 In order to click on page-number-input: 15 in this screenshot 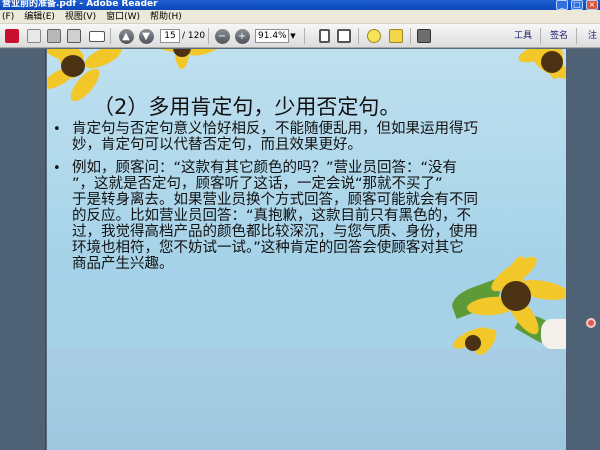, I will do `click(170, 36)`.